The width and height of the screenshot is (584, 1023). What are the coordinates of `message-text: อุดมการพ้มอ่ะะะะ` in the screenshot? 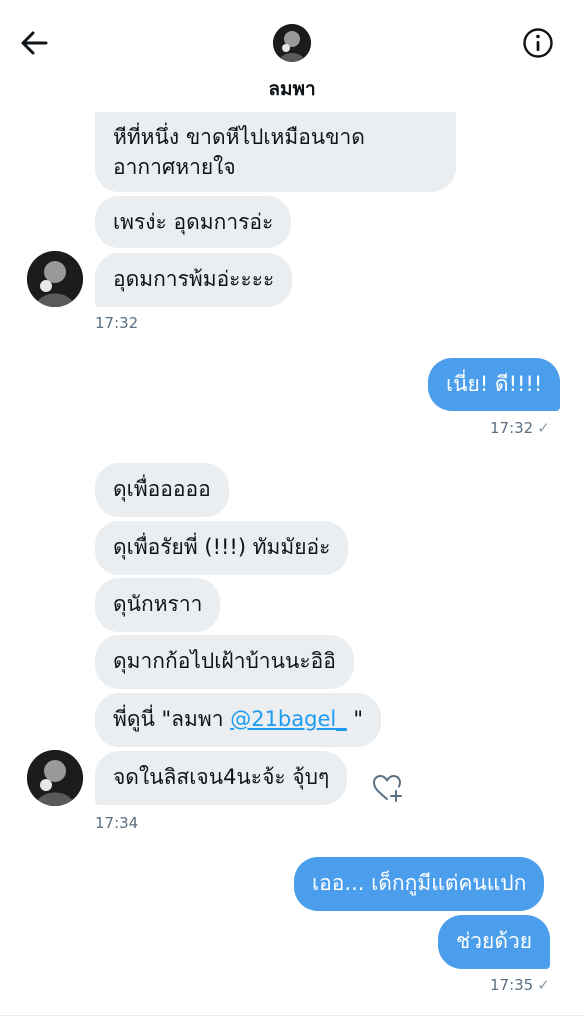 It's located at (194, 279).